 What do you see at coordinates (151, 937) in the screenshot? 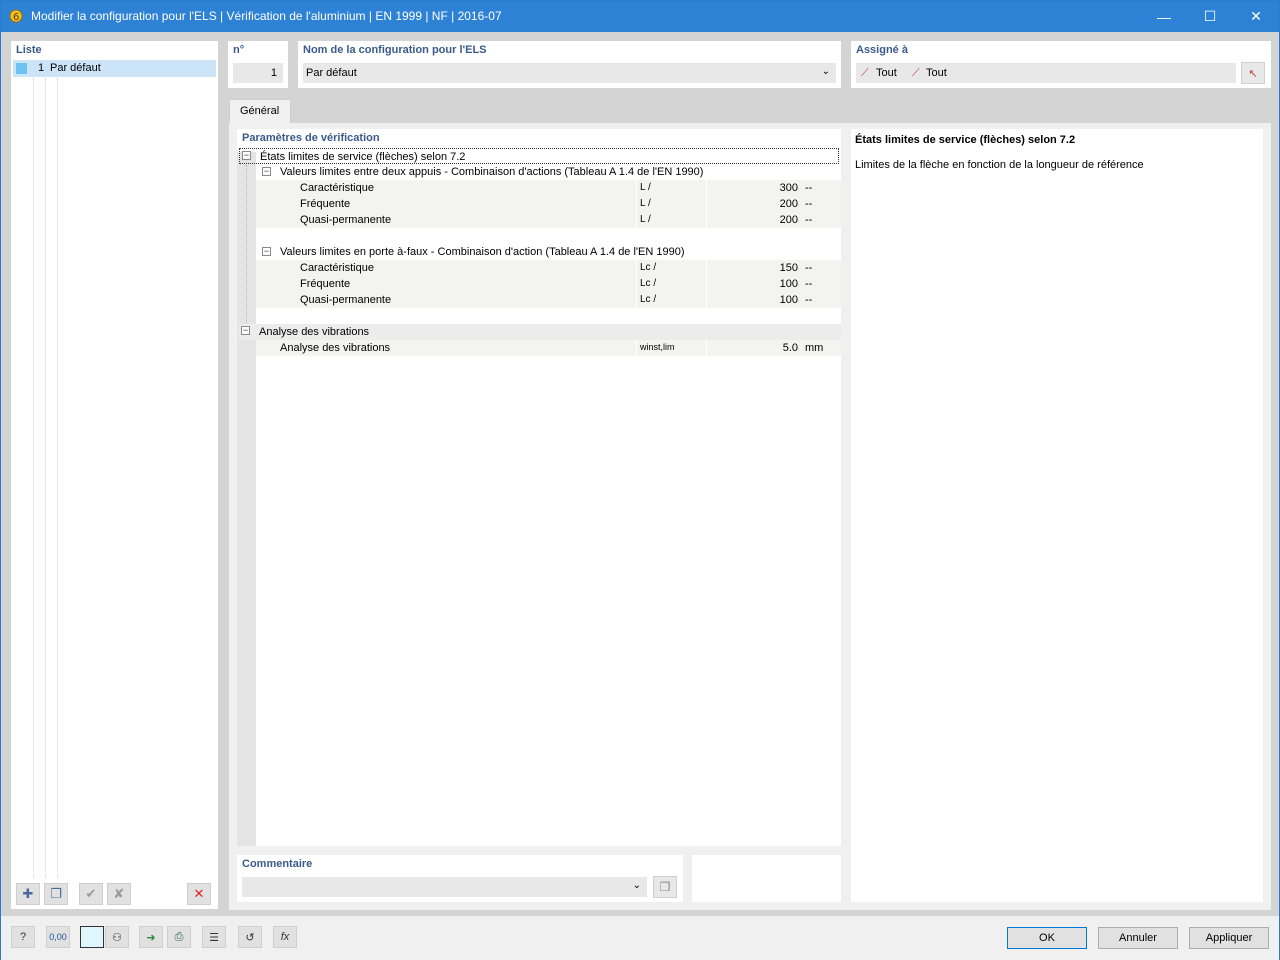
I see `export-icon: ➜` at bounding box center [151, 937].